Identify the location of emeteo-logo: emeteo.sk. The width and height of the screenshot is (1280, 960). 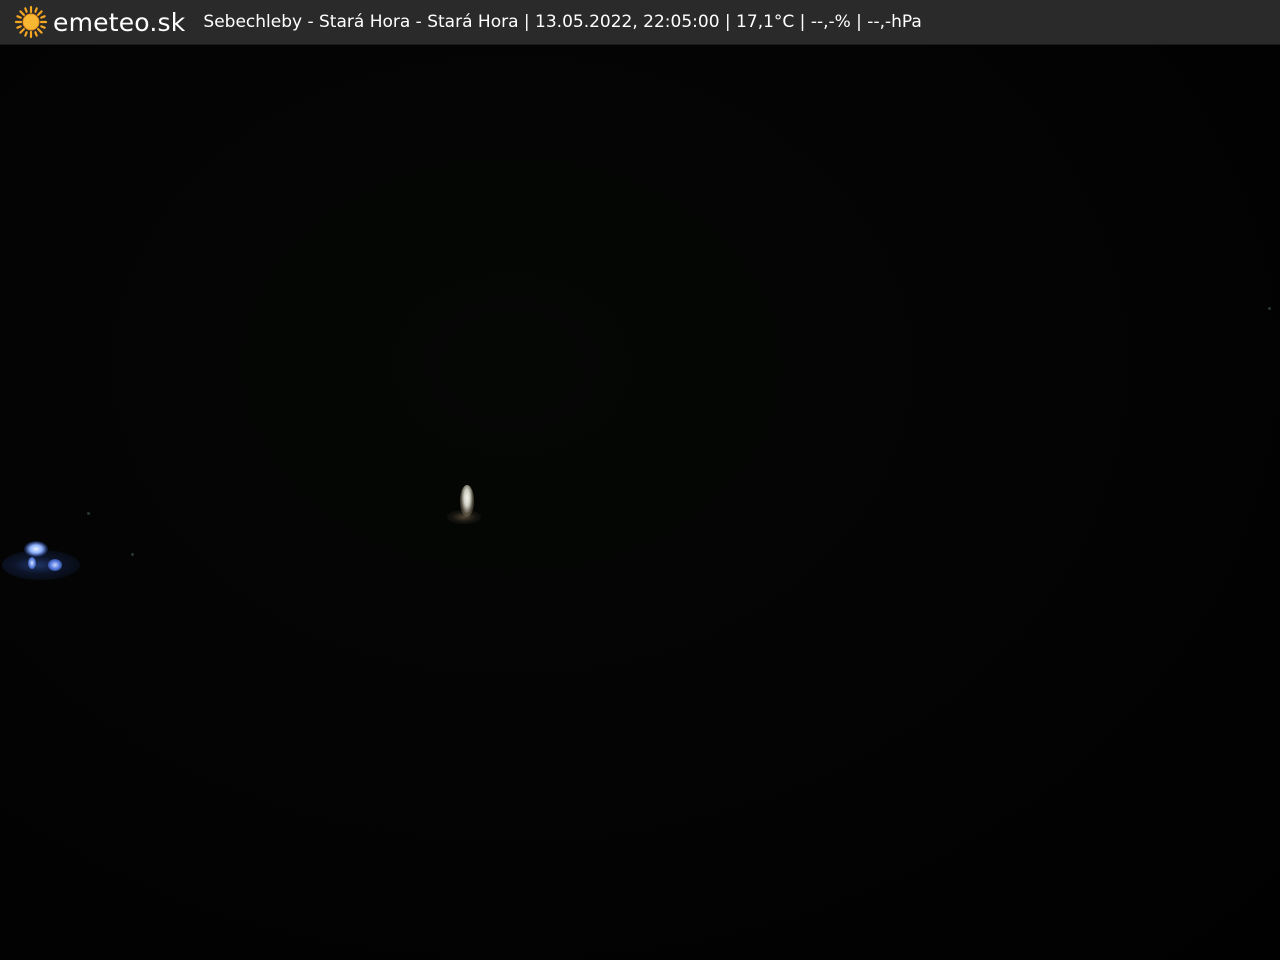
(99, 22).